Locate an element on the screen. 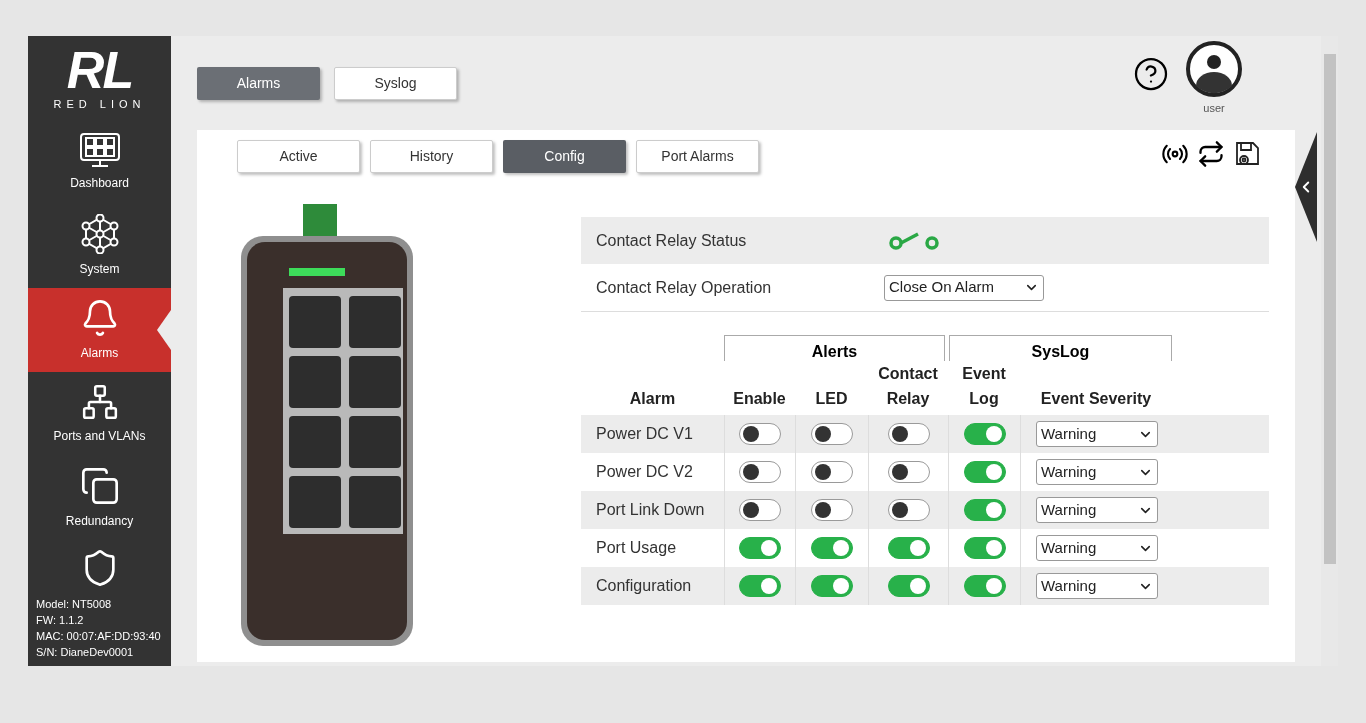  alarm-name: Port Link Down is located at coordinates (650, 510).